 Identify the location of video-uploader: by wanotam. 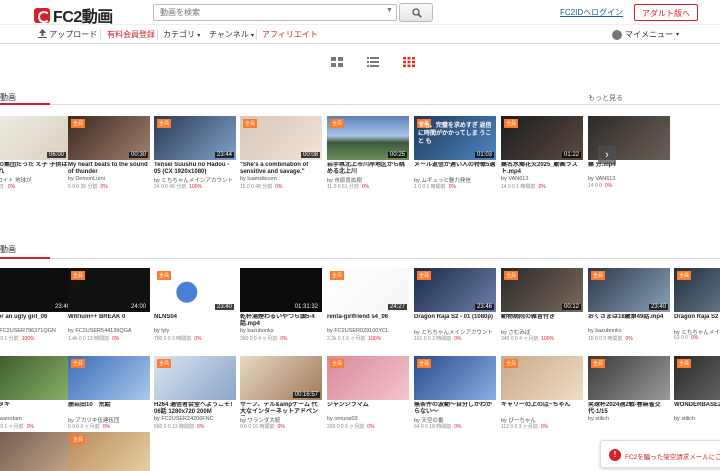
(37, 419).